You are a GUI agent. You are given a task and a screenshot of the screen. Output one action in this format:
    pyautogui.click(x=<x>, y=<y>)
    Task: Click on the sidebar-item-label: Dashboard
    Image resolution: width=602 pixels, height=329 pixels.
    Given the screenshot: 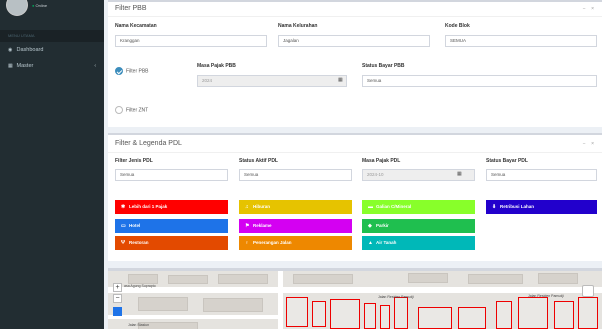 What is the action you would take?
    pyautogui.click(x=30, y=50)
    